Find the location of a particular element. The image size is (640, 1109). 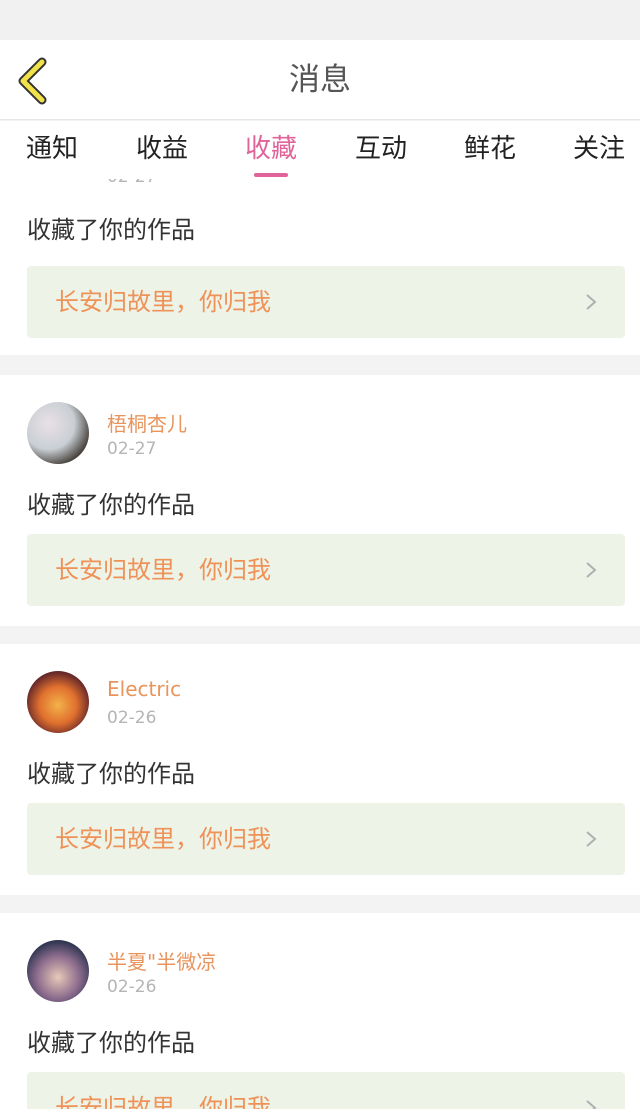

tab-label: 收藏 is located at coordinates (271, 149).